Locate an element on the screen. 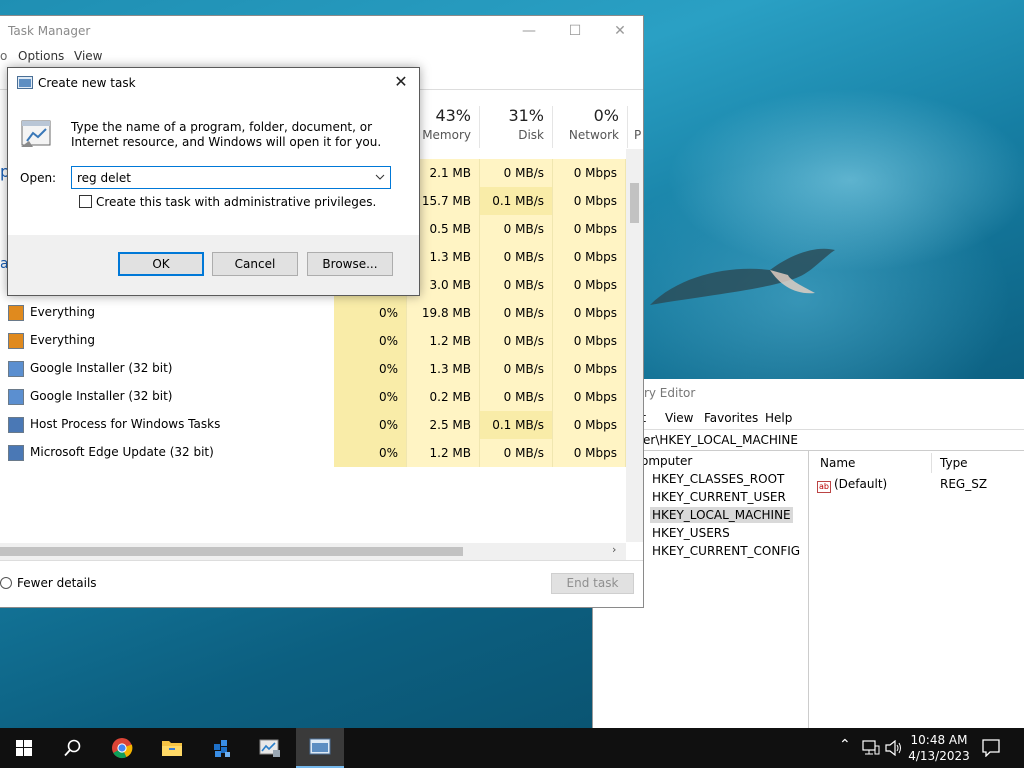 Image resolution: width=1024 pixels, height=768 pixels. table-row: Everything 0% 1.2 MB 0 MB/s 0 Mbps is located at coordinates (313, 341).